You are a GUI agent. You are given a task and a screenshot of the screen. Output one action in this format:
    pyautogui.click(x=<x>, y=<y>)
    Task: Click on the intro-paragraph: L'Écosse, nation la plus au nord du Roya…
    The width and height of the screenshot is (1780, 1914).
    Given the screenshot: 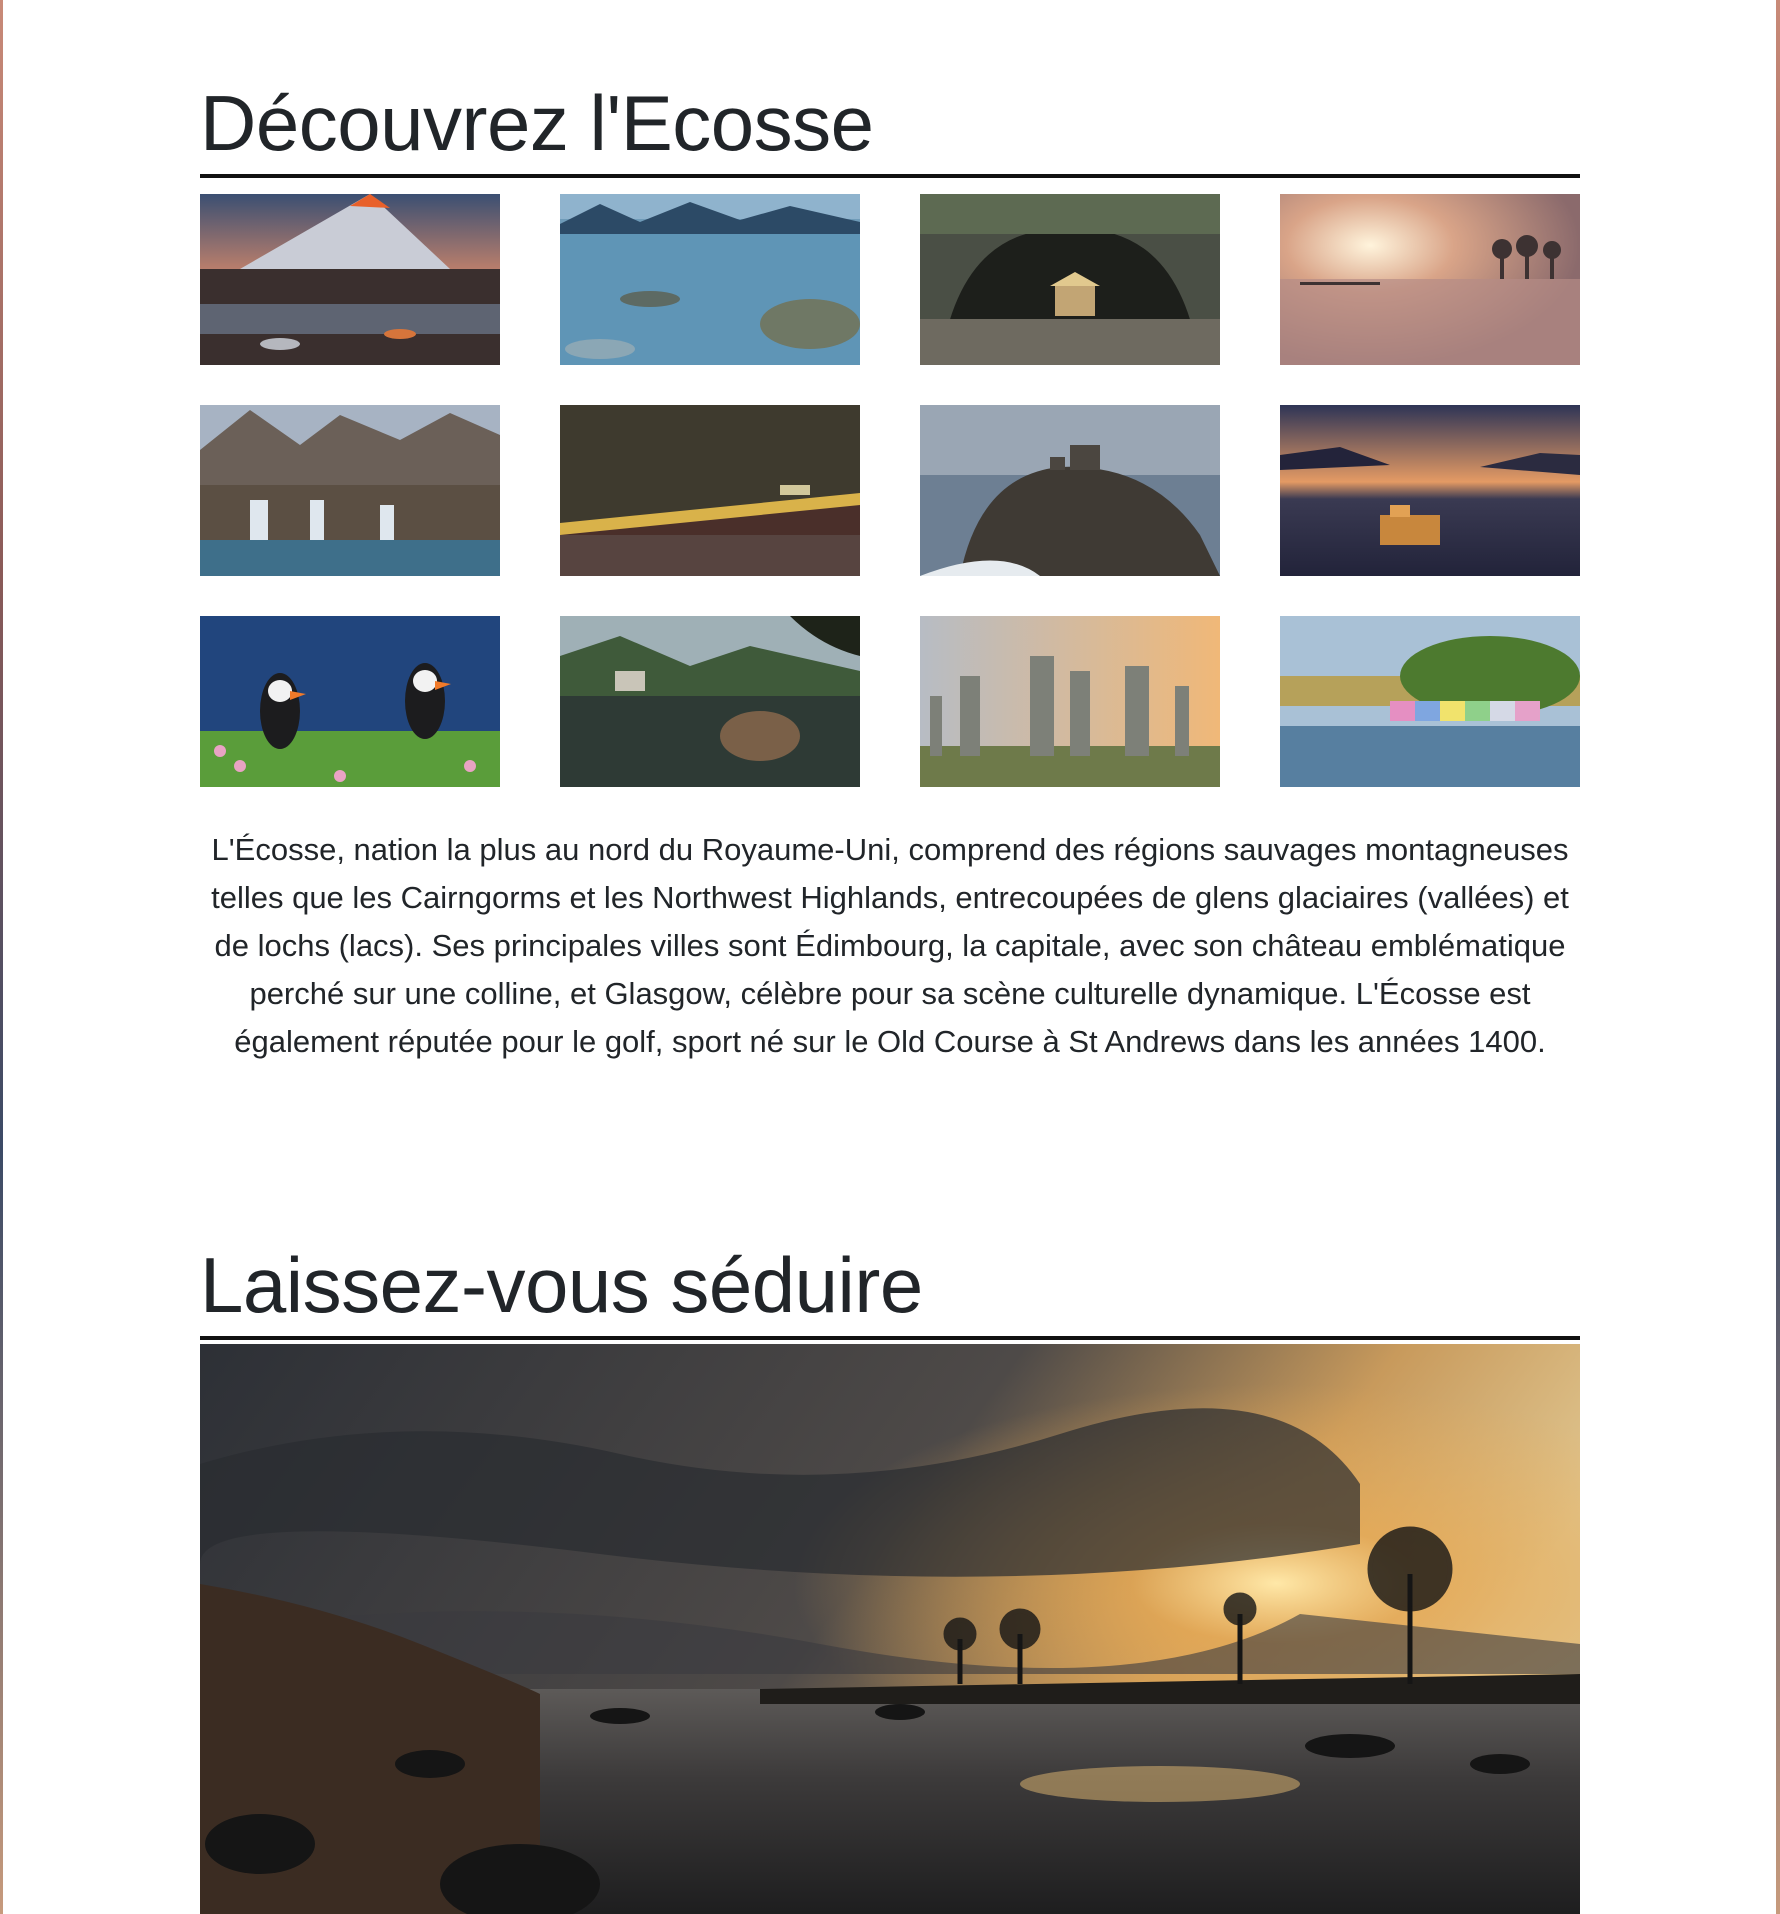 What is the action you would take?
    pyautogui.click(x=890, y=945)
    